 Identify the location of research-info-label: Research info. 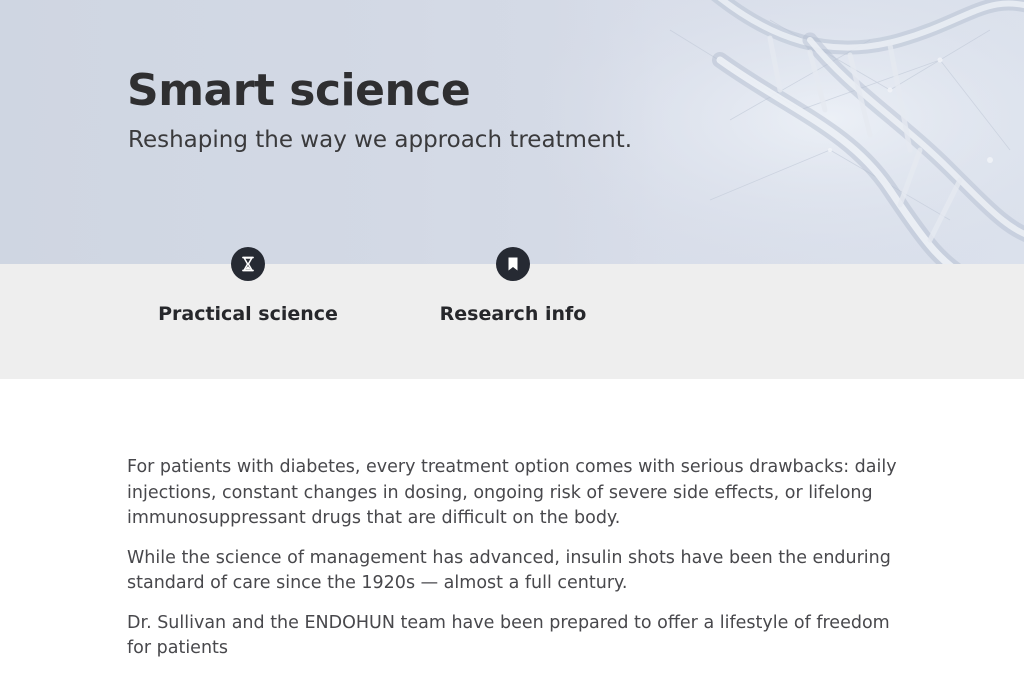
(513, 314).